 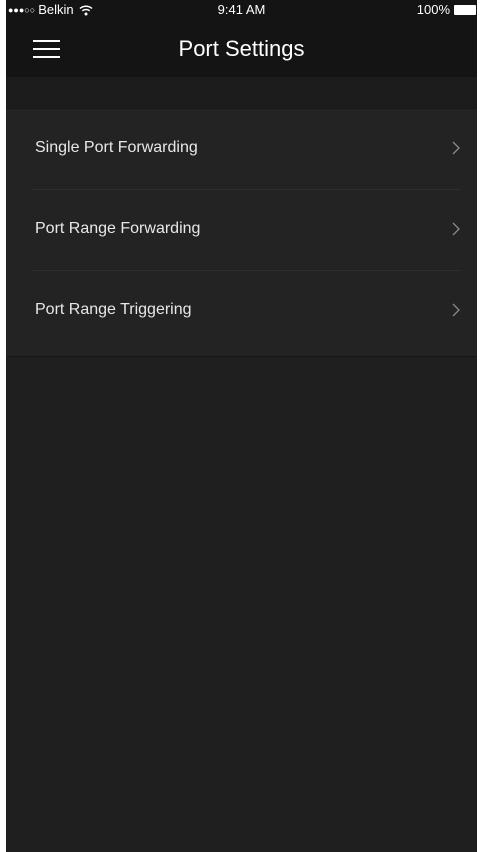 What do you see at coordinates (465, 9) in the screenshot?
I see `battery-icon` at bounding box center [465, 9].